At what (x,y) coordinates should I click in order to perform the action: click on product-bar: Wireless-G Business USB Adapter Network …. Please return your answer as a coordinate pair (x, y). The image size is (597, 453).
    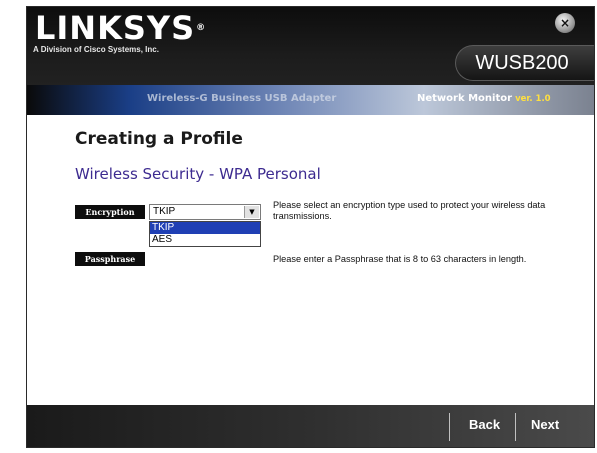
    Looking at the image, I should click on (310, 100).